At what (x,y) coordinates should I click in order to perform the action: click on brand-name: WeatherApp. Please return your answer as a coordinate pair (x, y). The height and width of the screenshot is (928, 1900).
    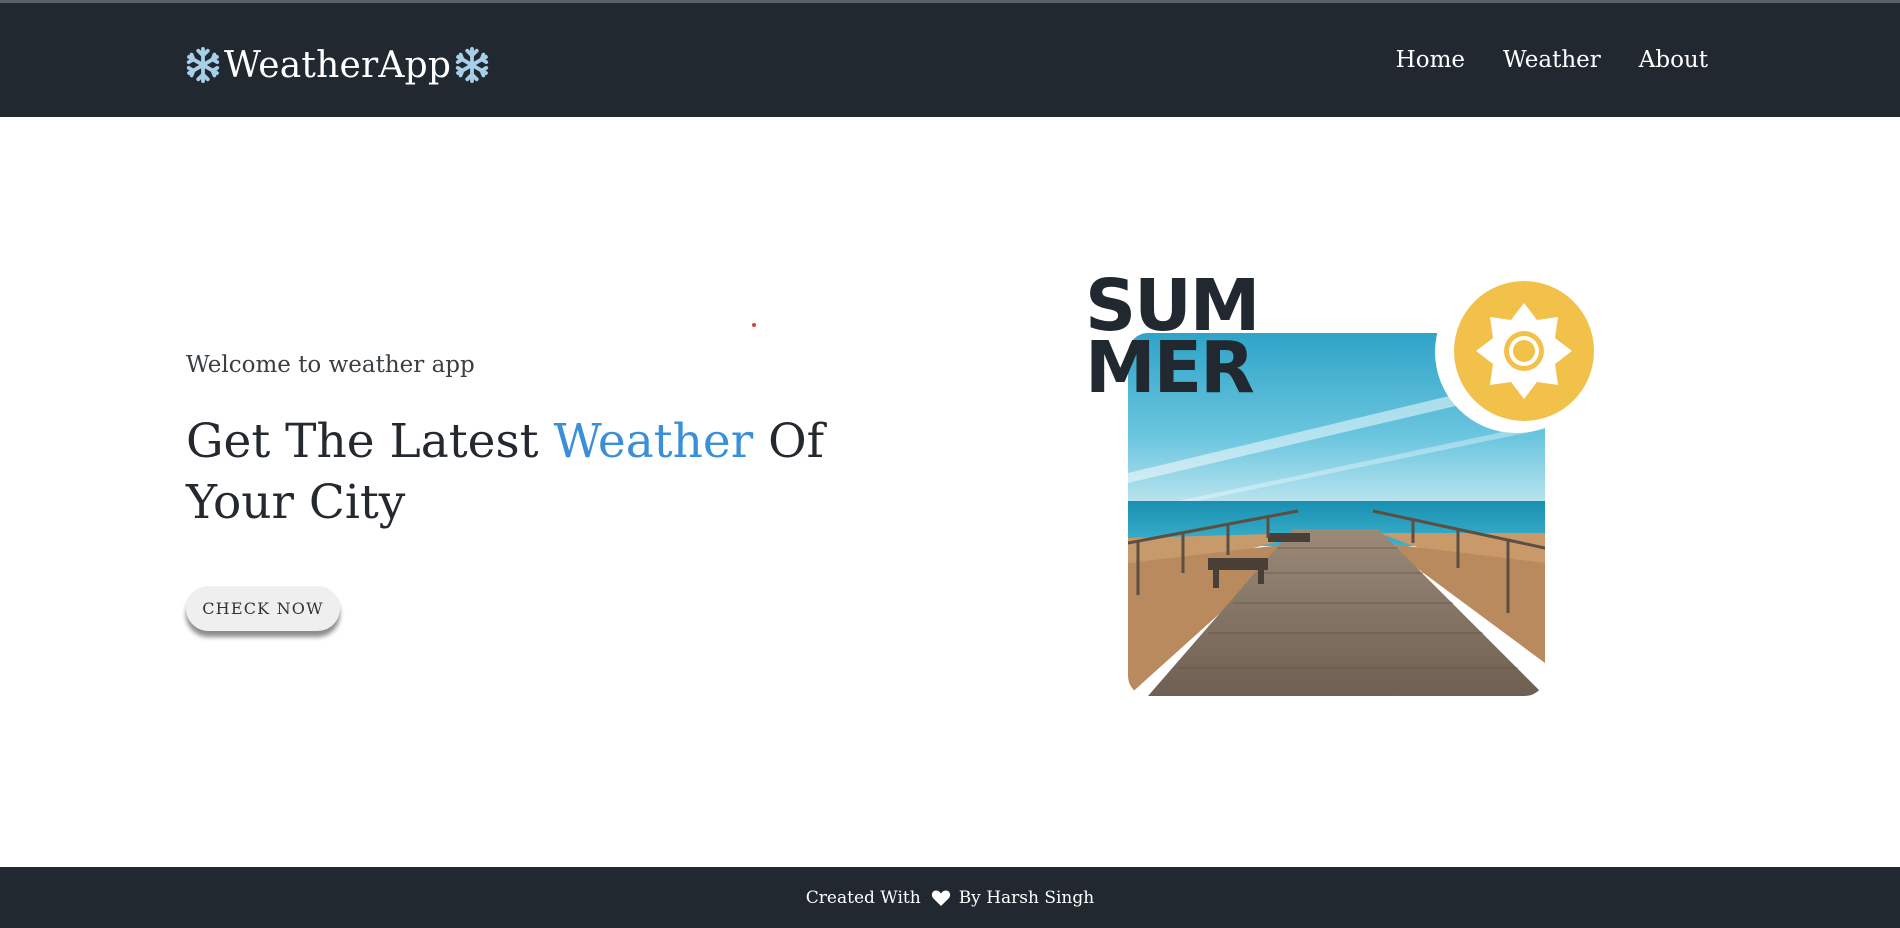
    Looking at the image, I should click on (338, 65).